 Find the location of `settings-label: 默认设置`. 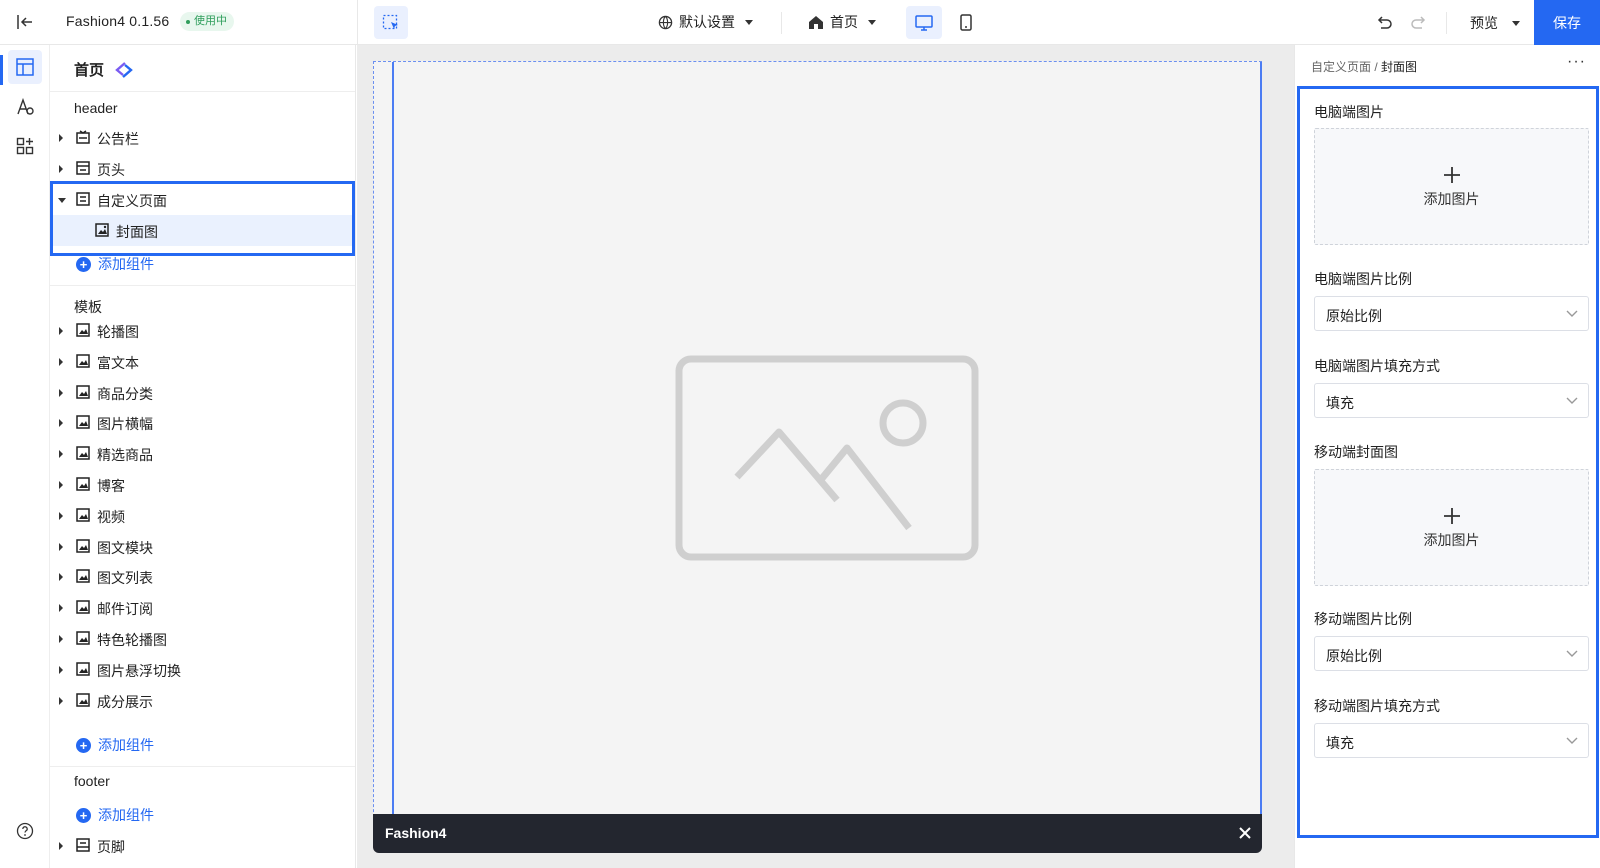

settings-label: 默认设置 is located at coordinates (707, 22).